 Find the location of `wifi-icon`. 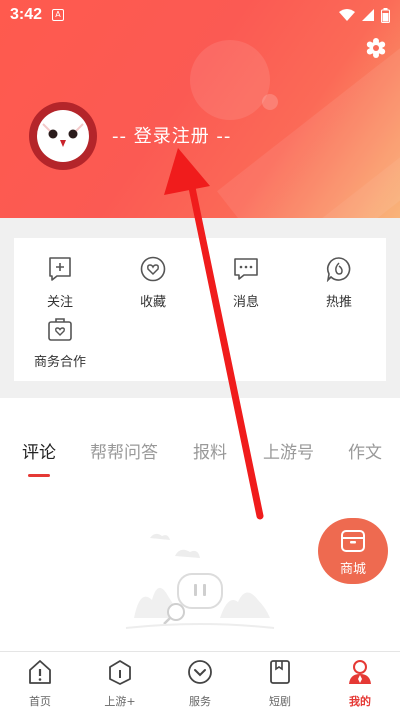

wifi-icon is located at coordinates (347, 15).